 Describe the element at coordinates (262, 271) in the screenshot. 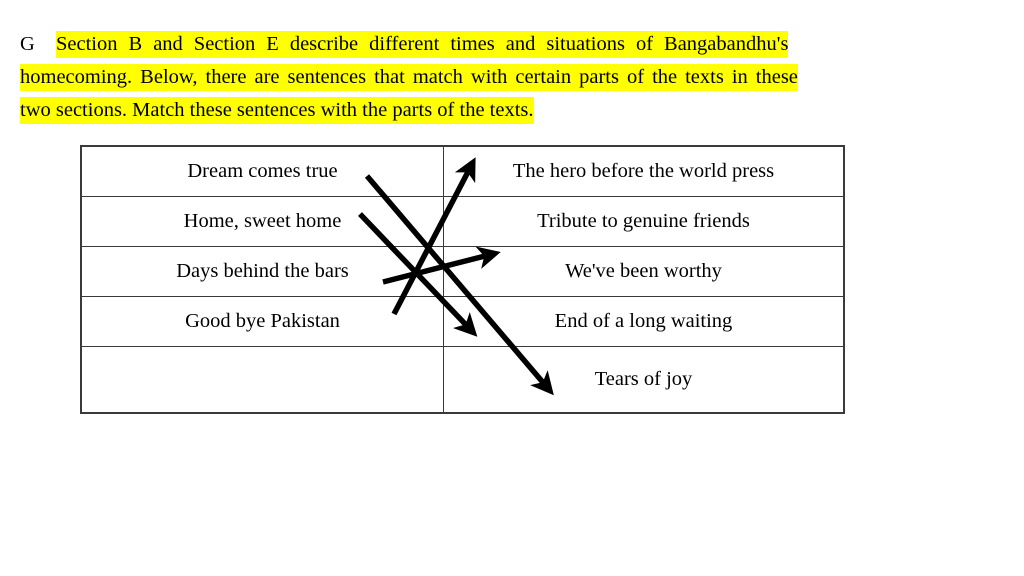

I see `table-cell-left: Days behind the bars` at that location.